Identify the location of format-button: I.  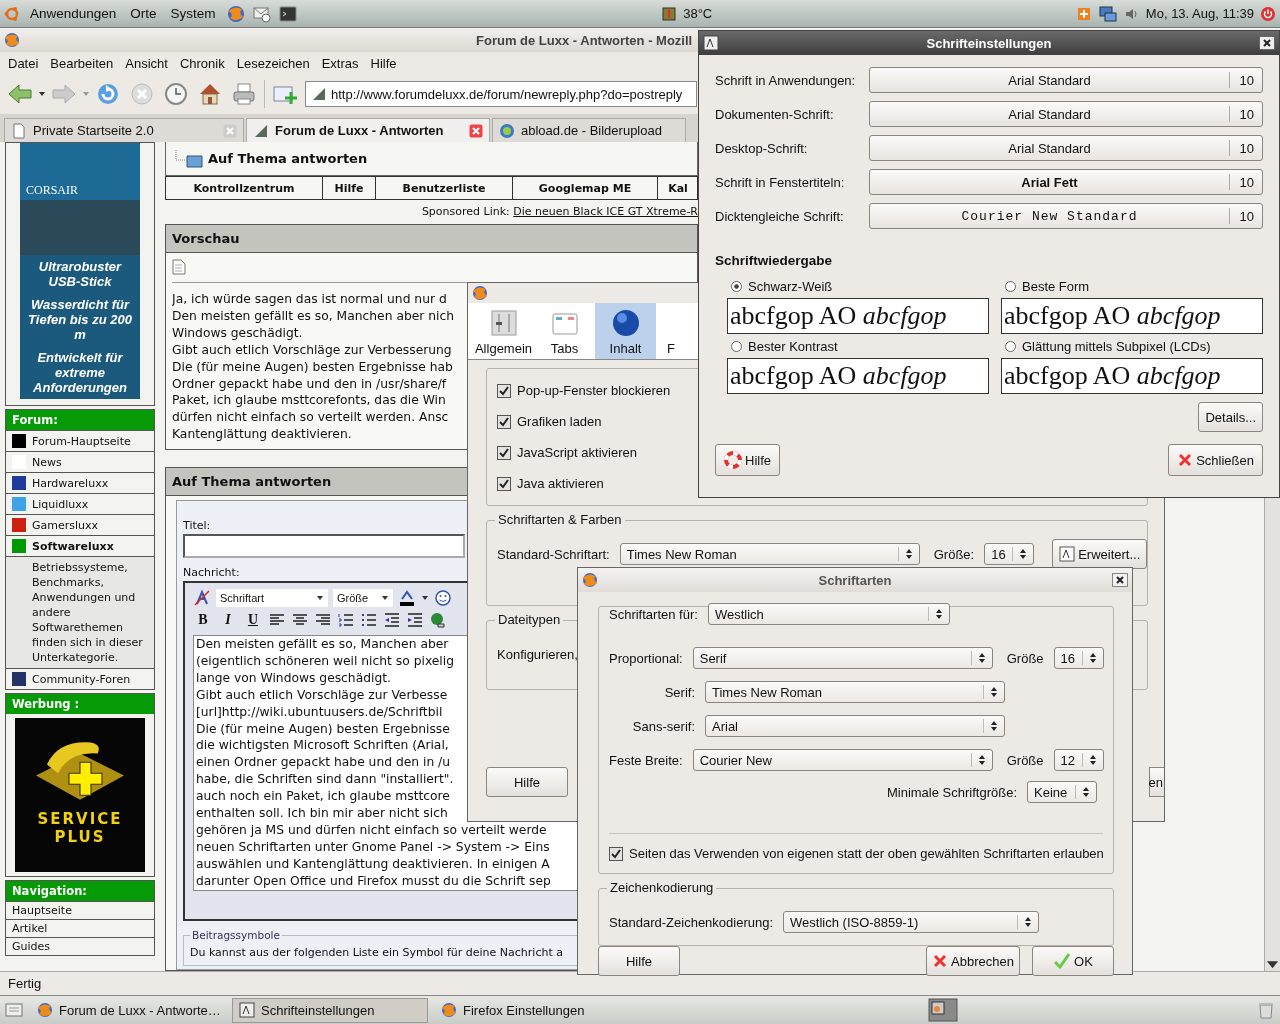
(228, 620).